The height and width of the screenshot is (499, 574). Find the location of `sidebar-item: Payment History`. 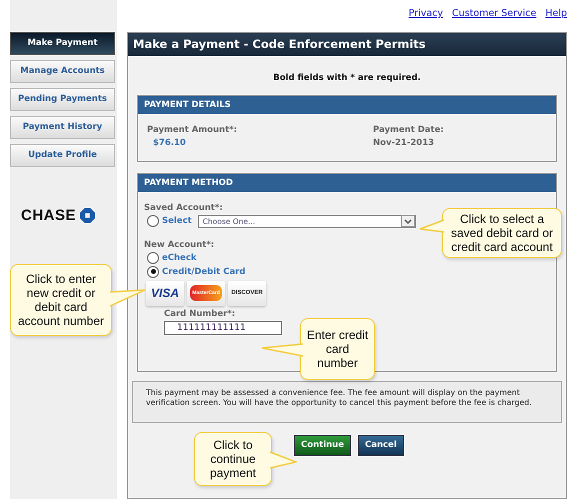

sidebar-item: Payment History is located at coordinates (62, 127).